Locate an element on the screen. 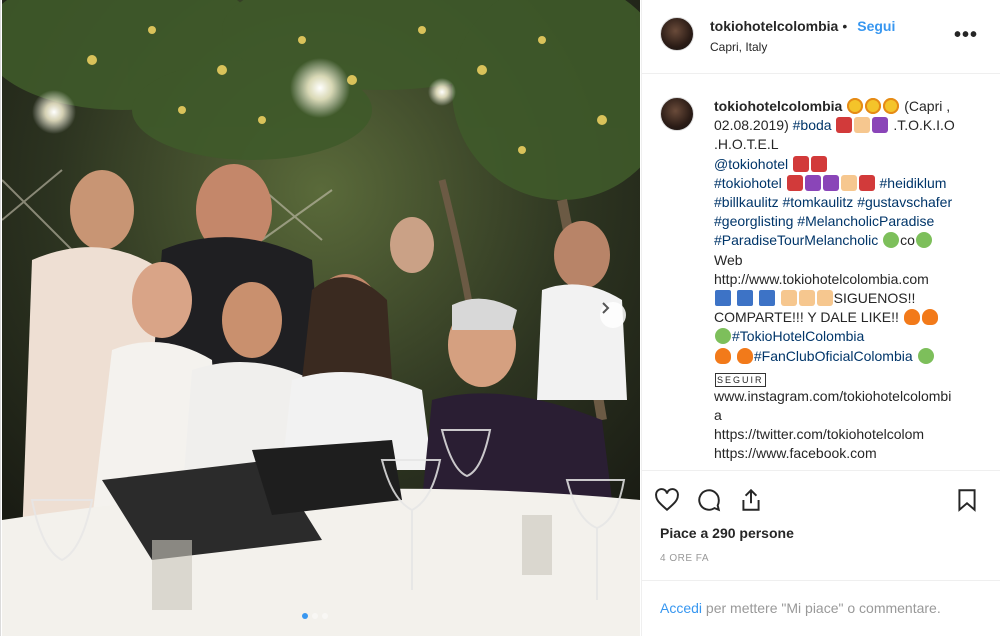 This screenshot has height=636, width=1000. seguir-letter-tiles: SEGUIR is located at coordinates (740, 379).